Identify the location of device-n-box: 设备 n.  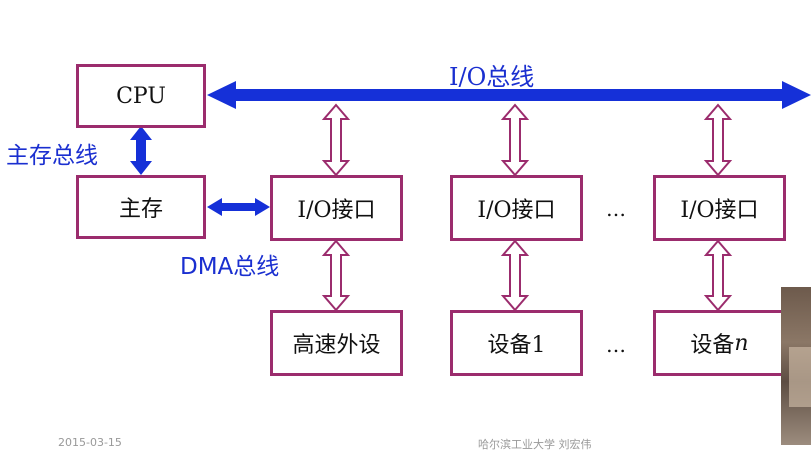
(719, 343).